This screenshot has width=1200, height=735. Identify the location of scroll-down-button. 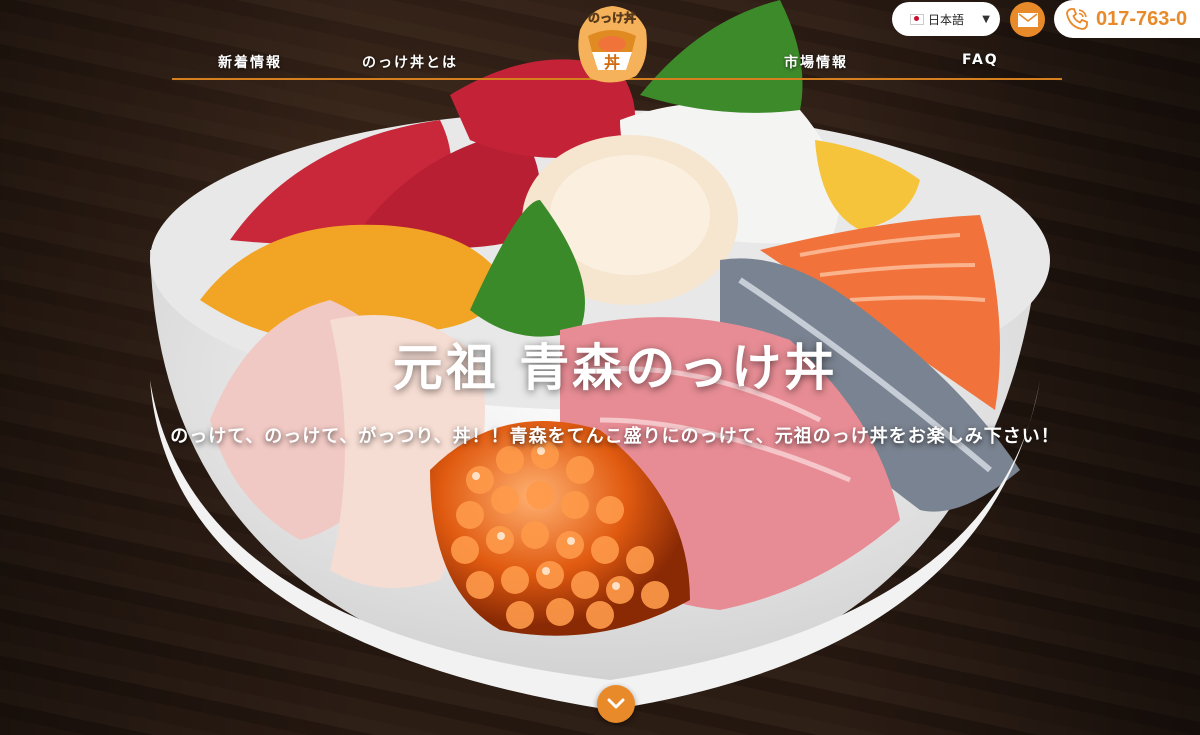
(616, 704).